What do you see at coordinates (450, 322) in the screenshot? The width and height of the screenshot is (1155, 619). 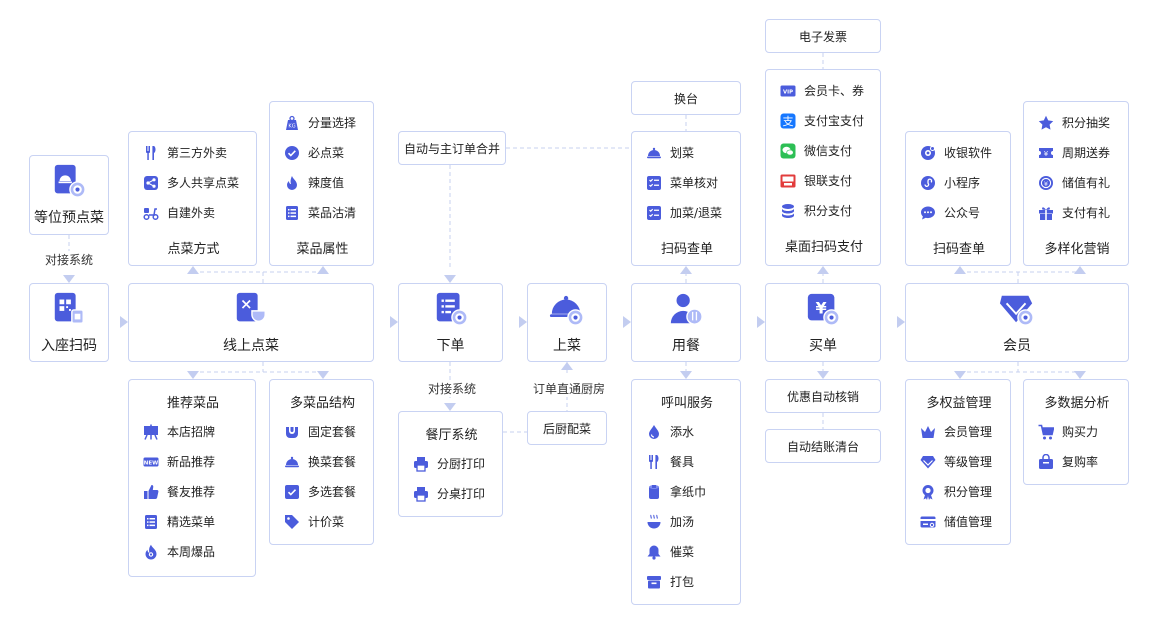 I see `place-order-node: 下单` at bounding box center [450, 322].